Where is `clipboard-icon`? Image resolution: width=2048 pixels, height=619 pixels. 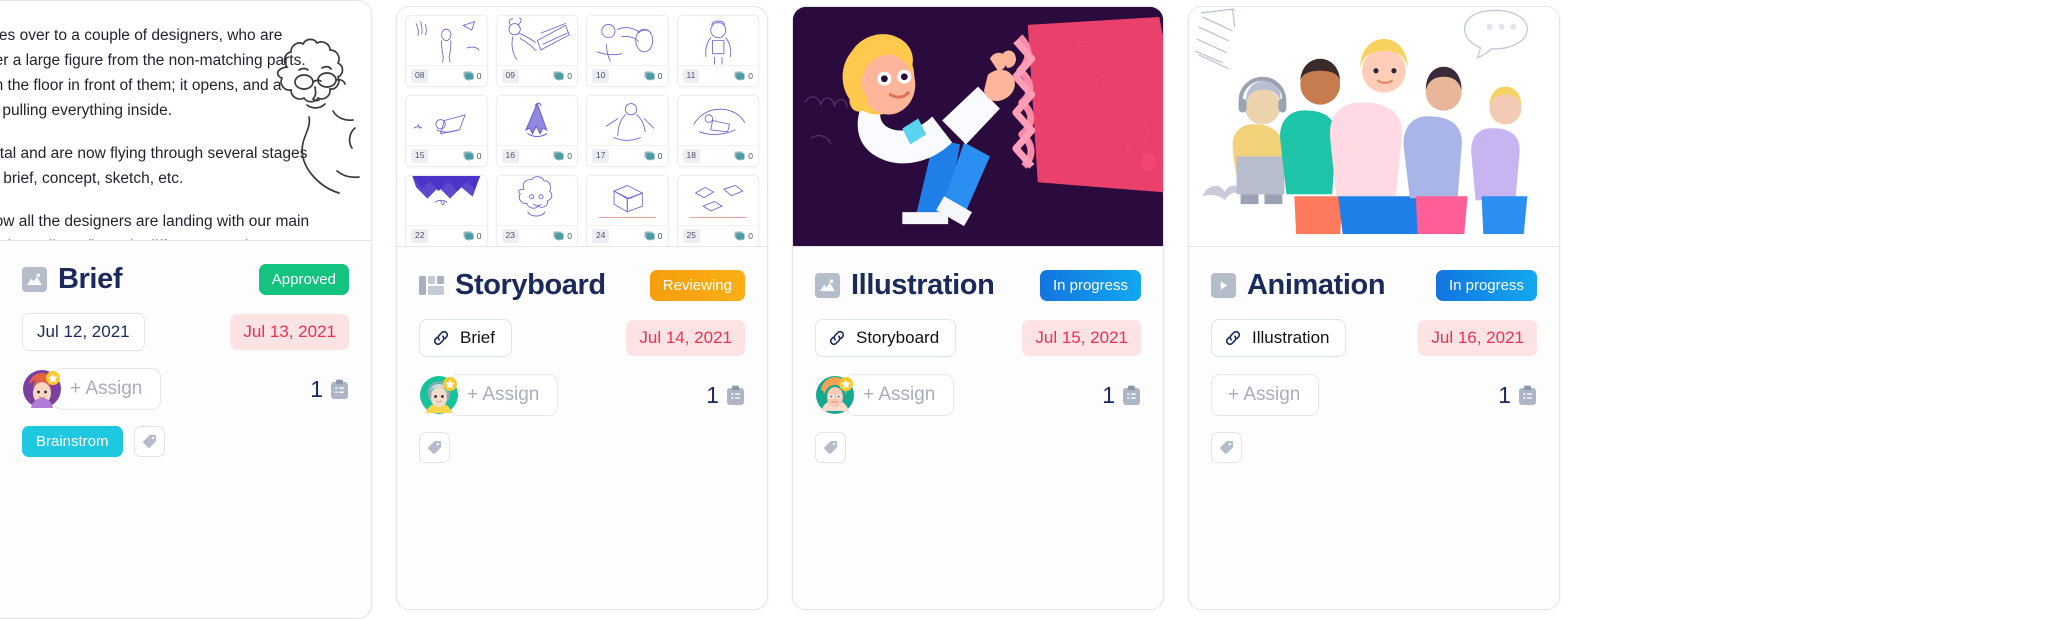 clipboard-icon is located at coordinates (339, 389).